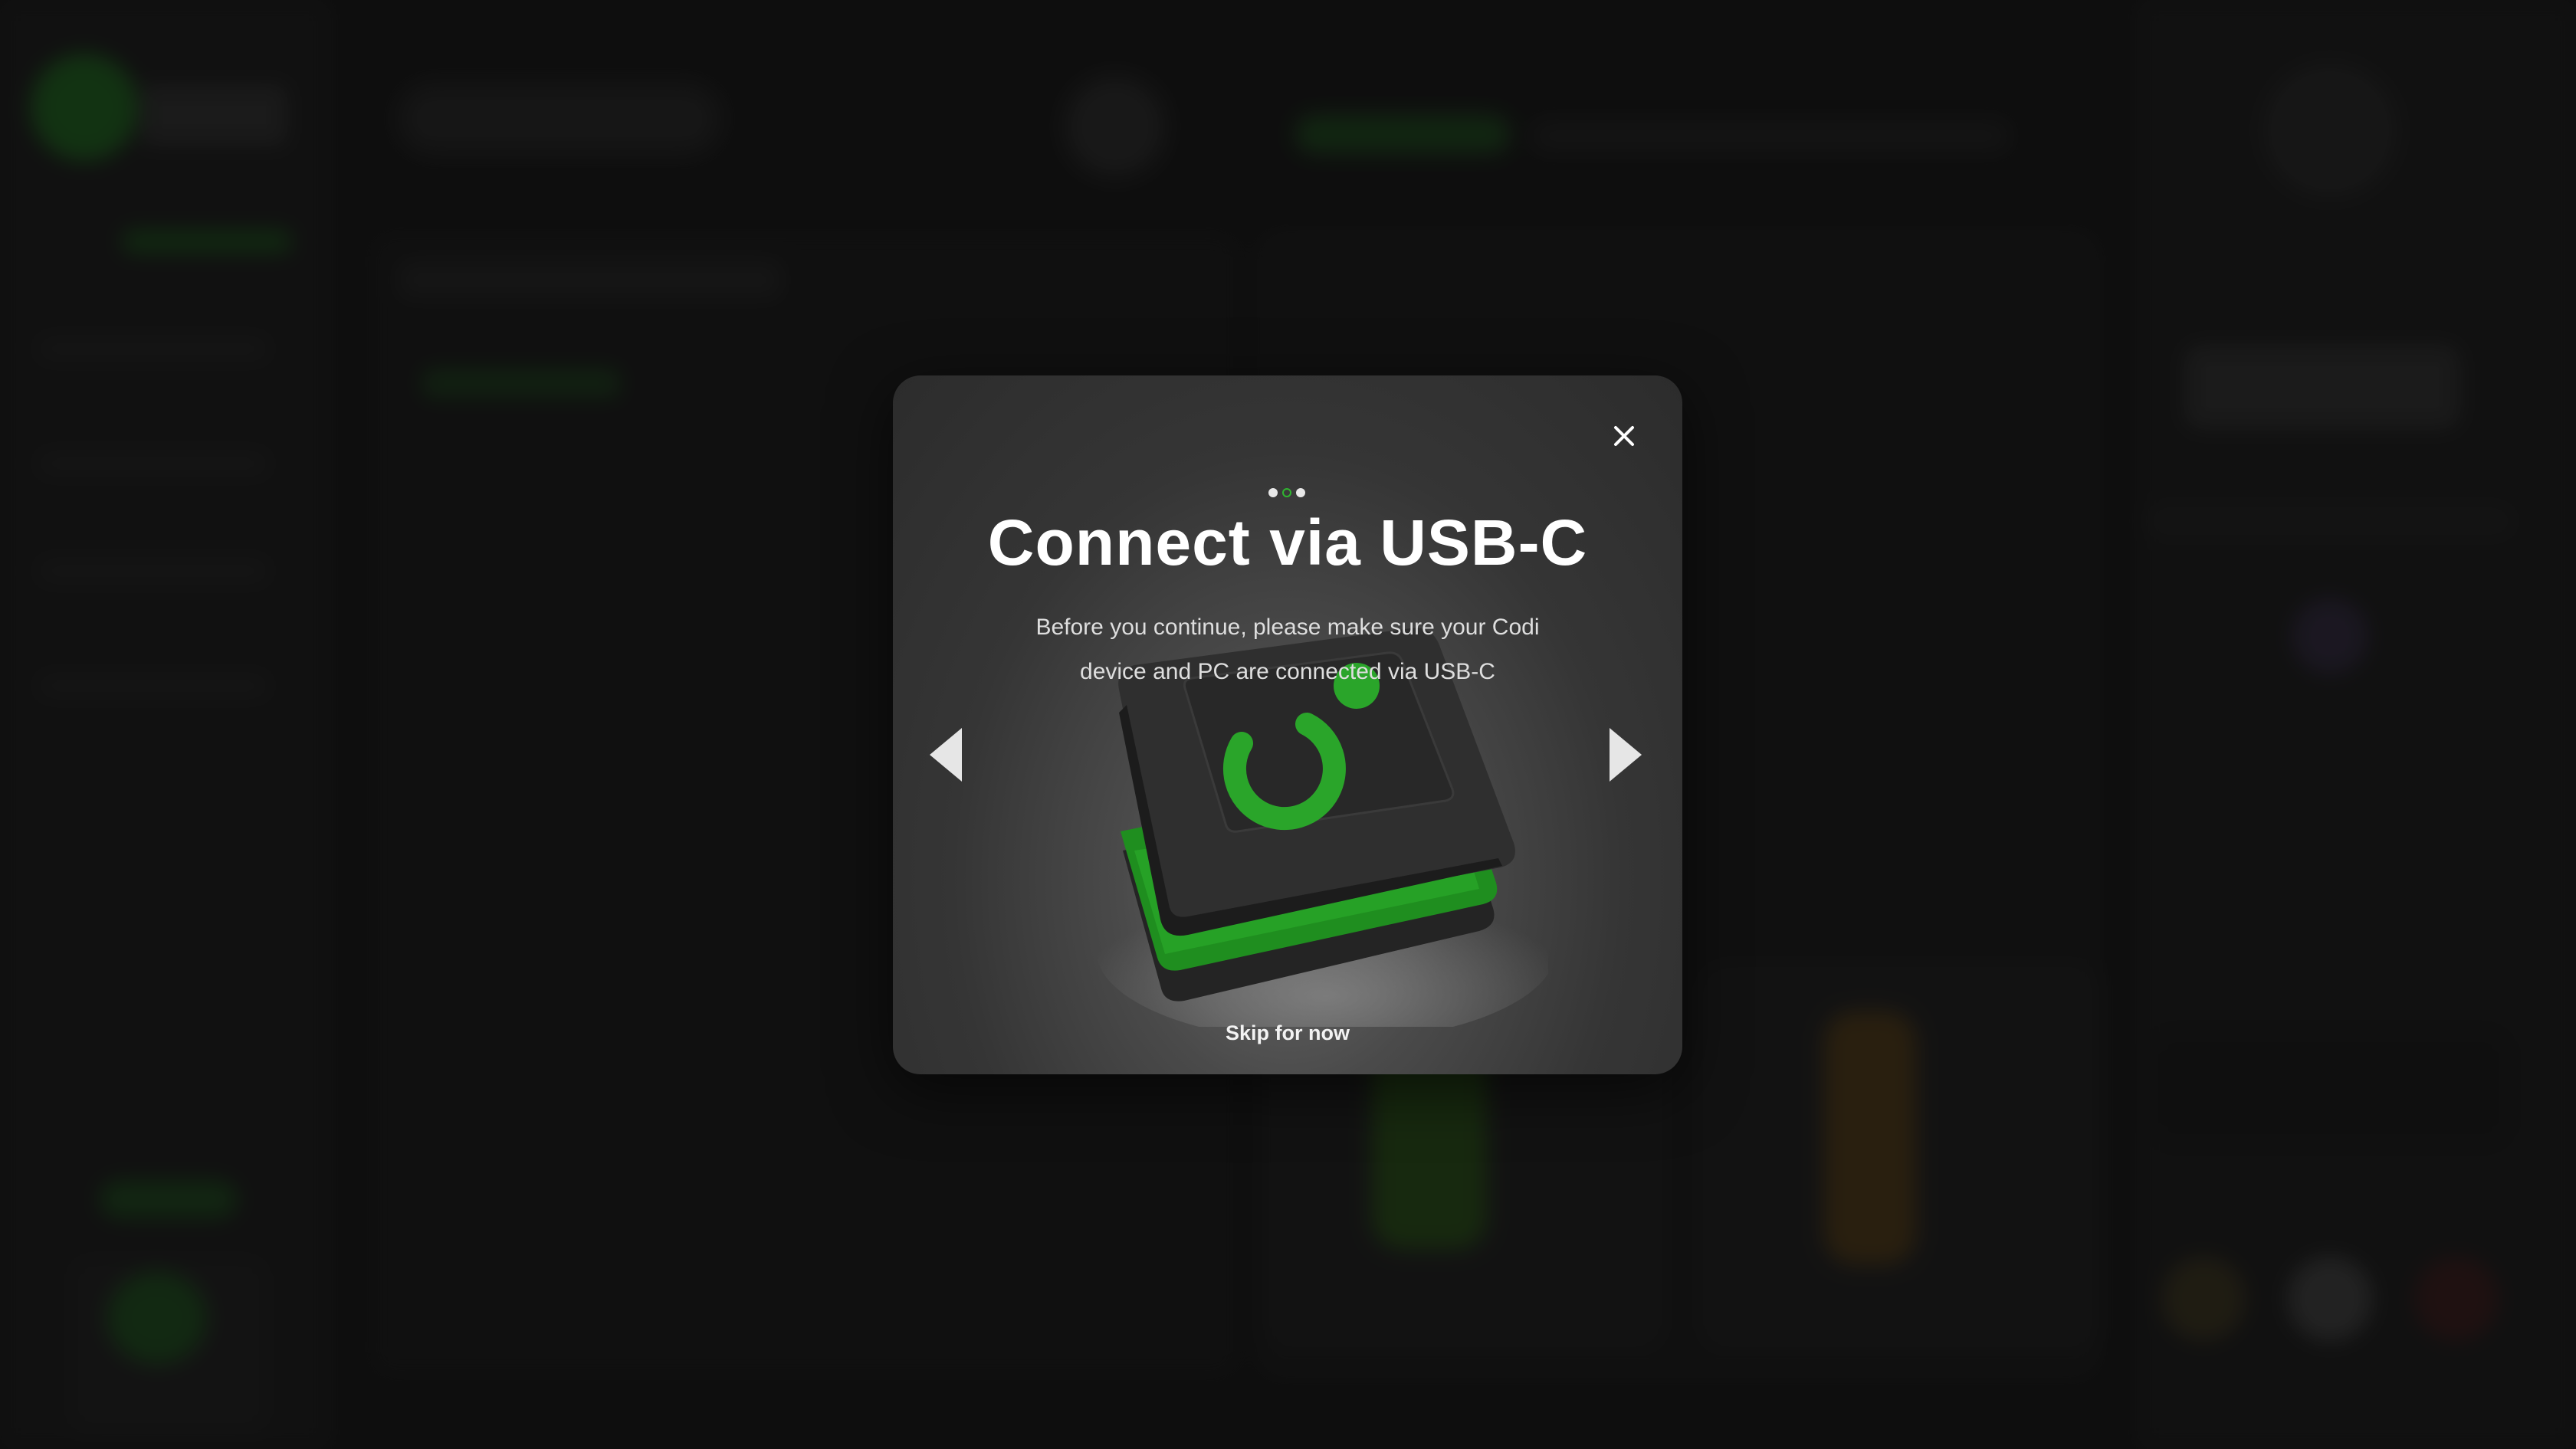  Describe the element at coordinates (947, 754) in the screenshot. I see `arrow-left-icon` at that location.